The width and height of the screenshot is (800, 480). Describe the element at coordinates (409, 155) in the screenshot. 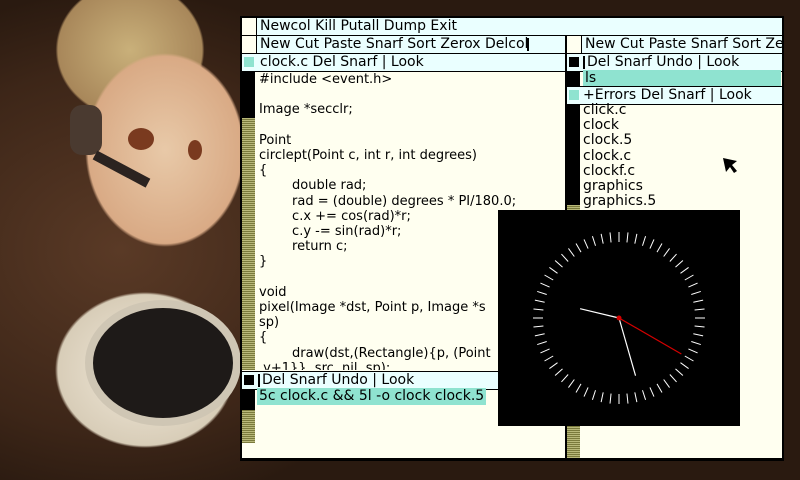

I see `code-line: circlept(Point c, int r, int degrees)` at that location.